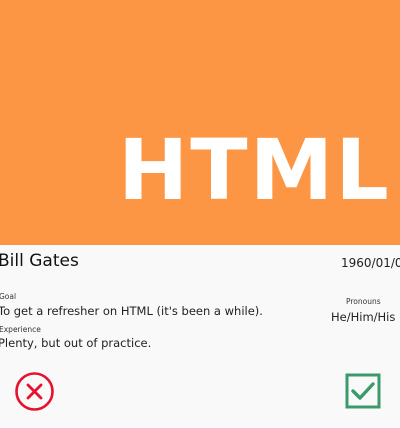 Image resolution: width=400 pixels, height=428 pixels. I want to click on reject-button, so click(34, 391).